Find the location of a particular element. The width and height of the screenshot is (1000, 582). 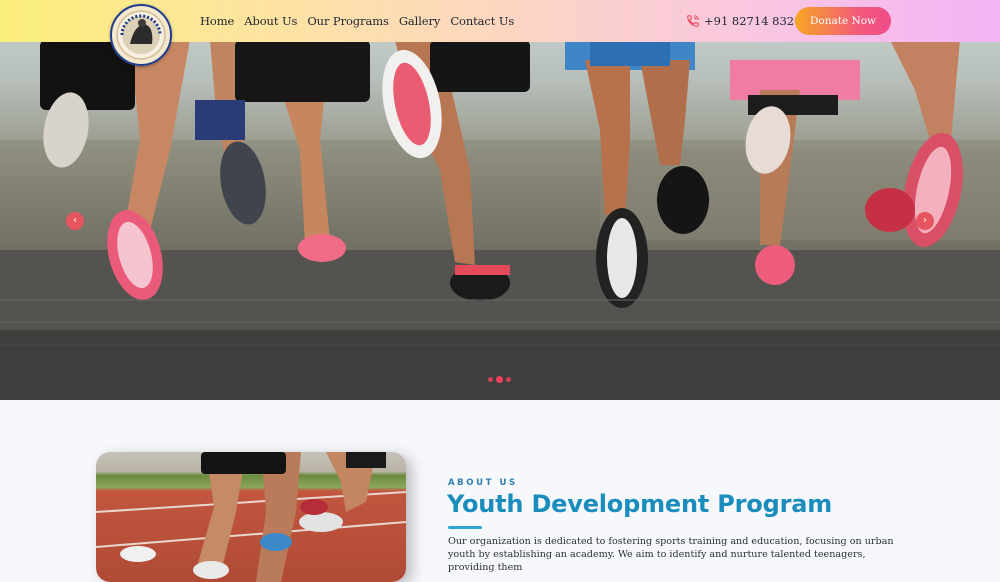

nav-home: Home is located at coordinates (217, 21).